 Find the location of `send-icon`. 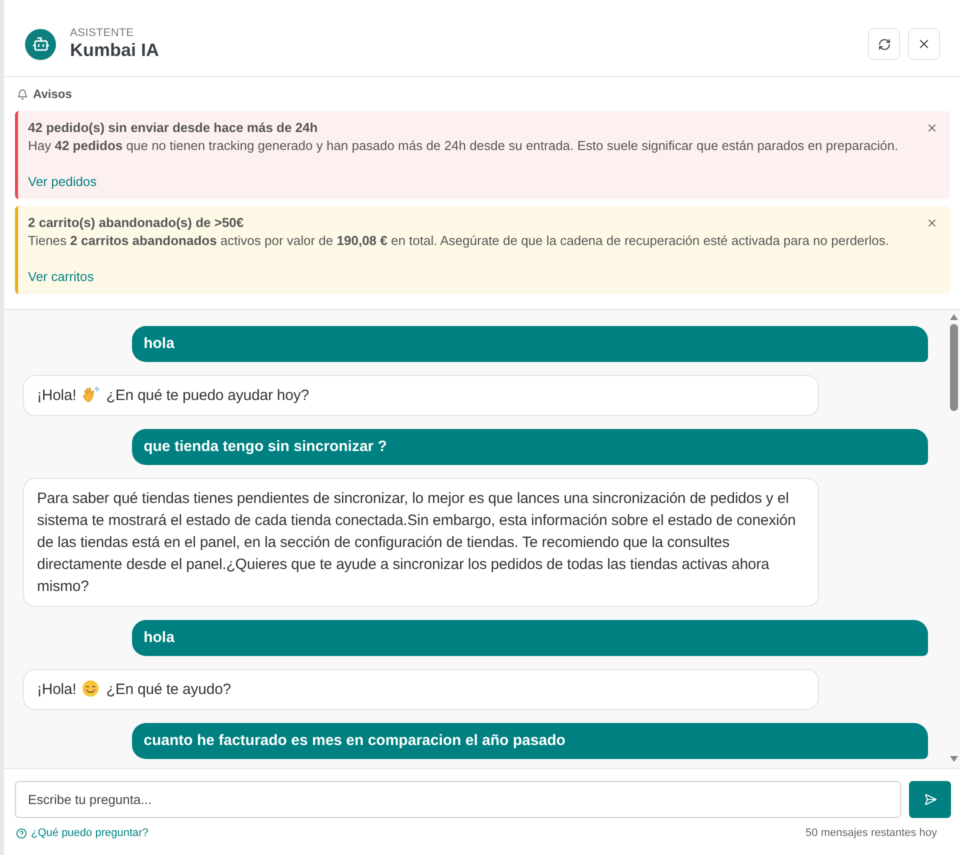

send-icon is located at coordinates (930, 799).